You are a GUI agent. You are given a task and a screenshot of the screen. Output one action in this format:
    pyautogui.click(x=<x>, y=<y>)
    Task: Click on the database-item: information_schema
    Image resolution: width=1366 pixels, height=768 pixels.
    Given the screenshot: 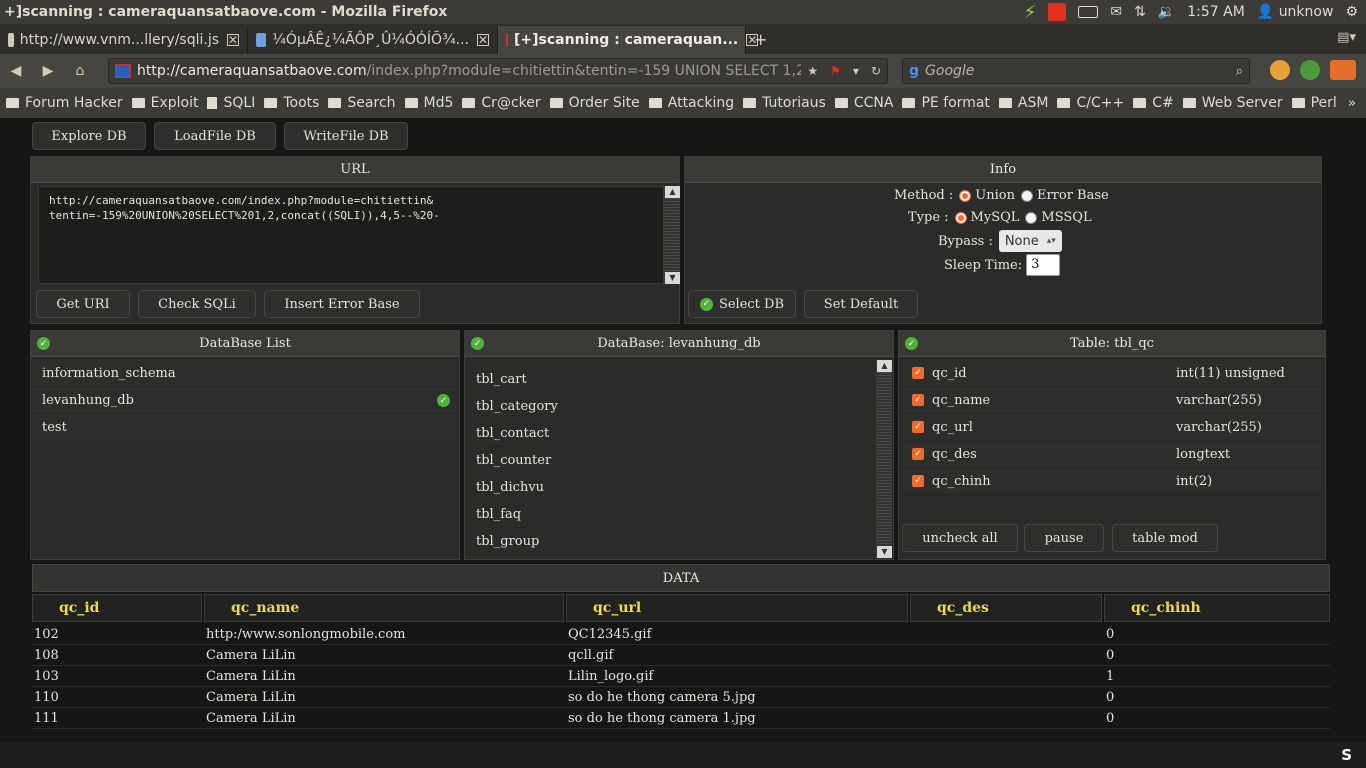 What is the action you would take?
    pyautogui.click(x=244, y=373)
    